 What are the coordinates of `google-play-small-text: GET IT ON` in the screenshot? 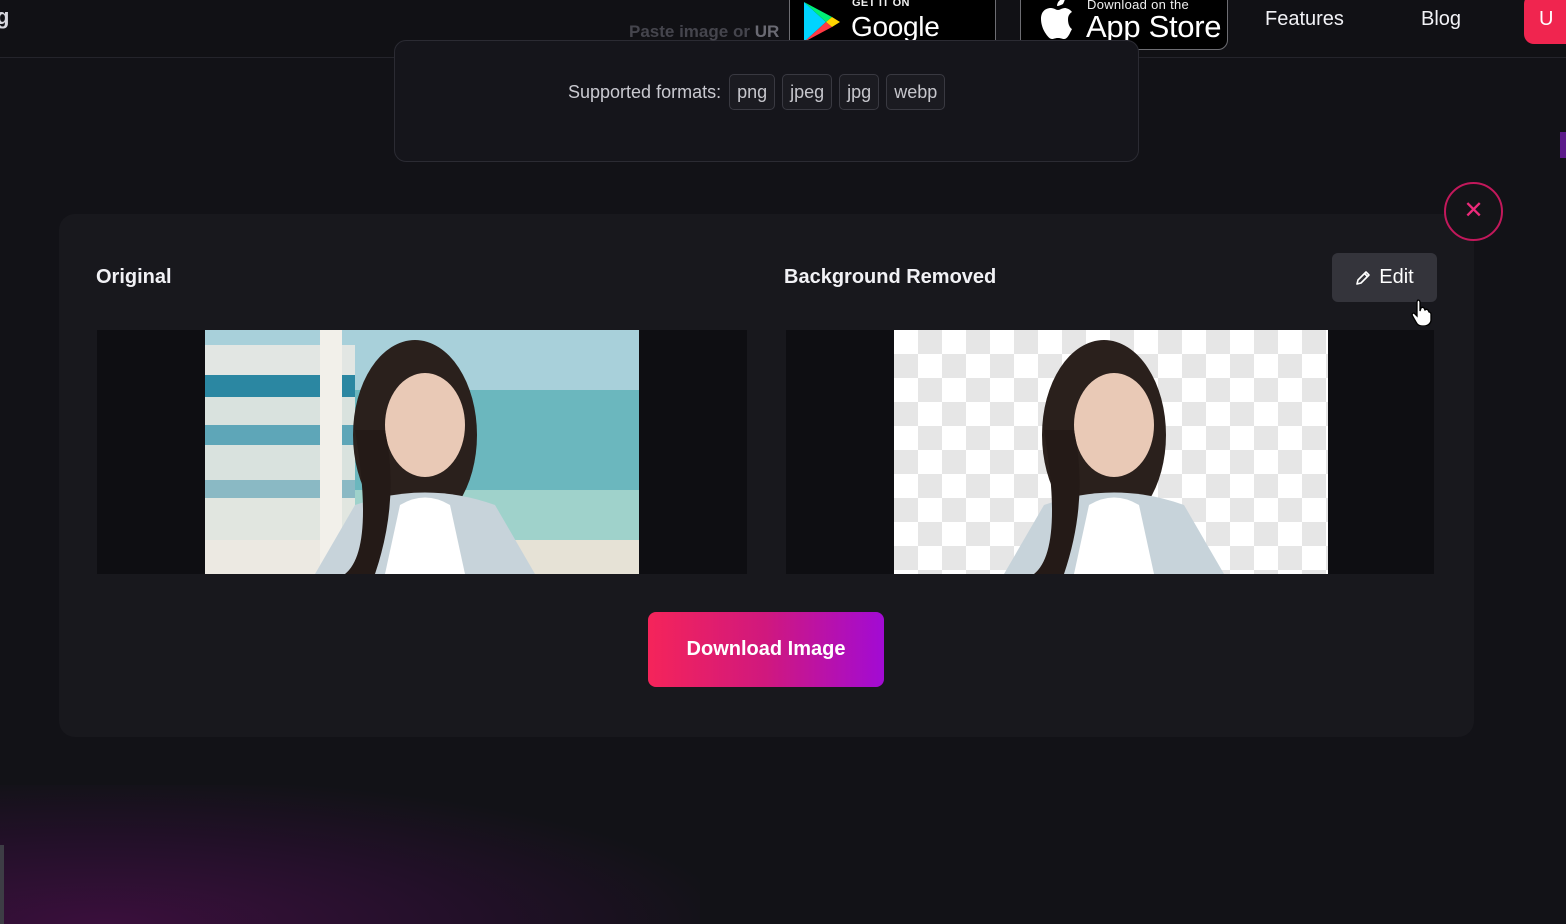 It's located at (881, 4).